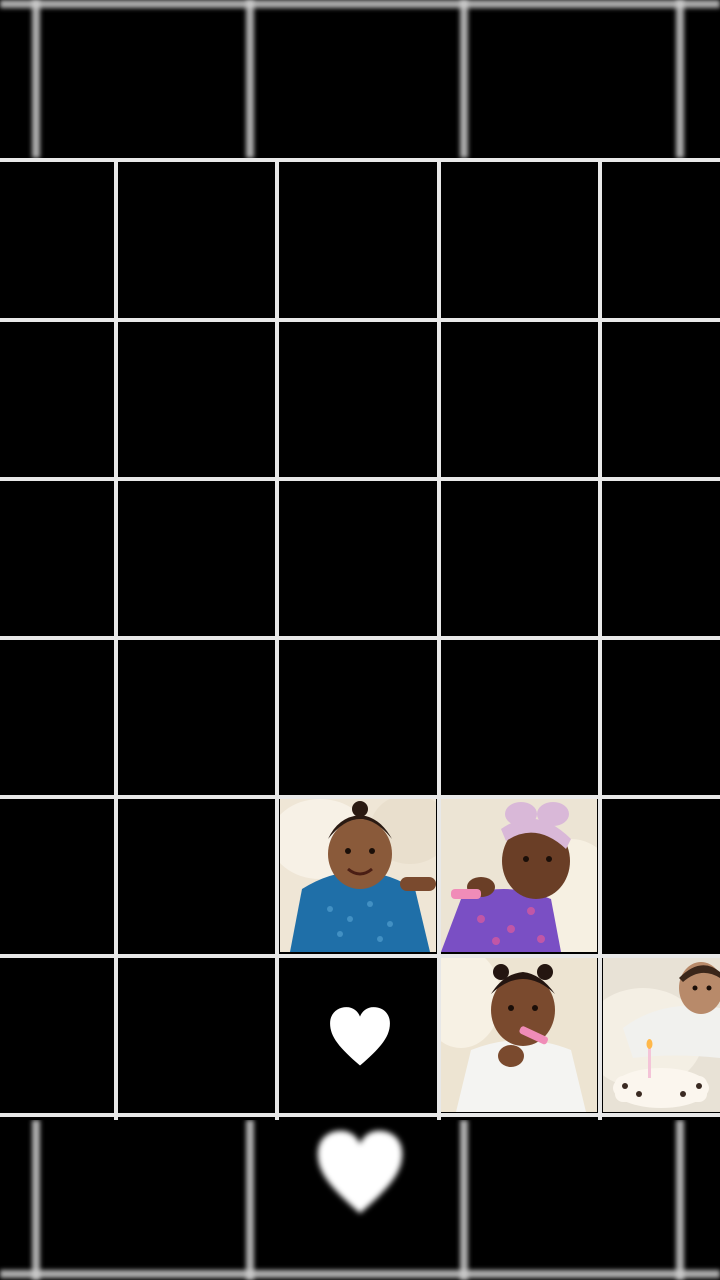  I want to click on background-blur-bottom, so click(360, 1200).